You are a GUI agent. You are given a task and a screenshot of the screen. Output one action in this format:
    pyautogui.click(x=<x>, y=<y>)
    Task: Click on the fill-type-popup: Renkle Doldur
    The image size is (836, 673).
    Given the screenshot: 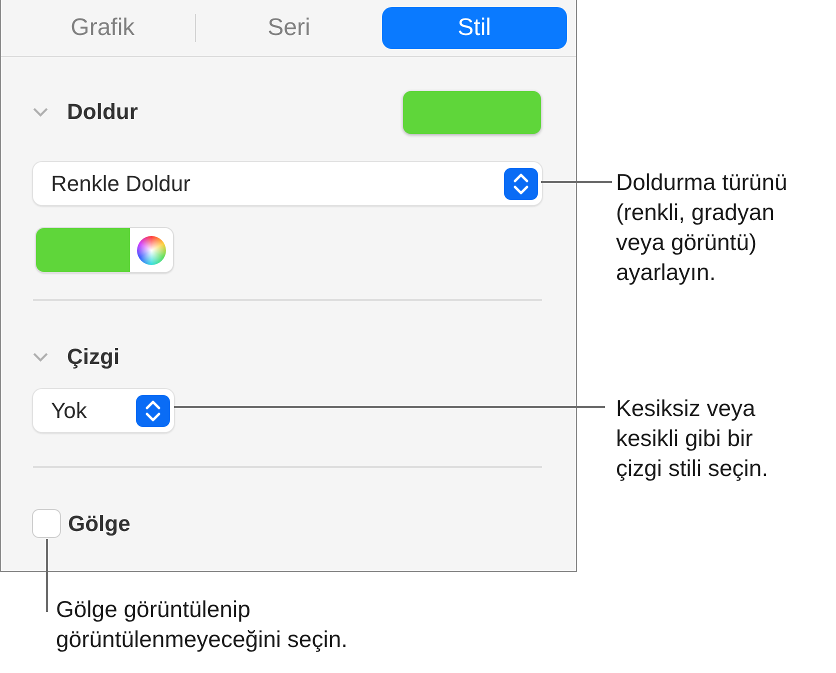 What is the action you would take?
    pyautogui.click(x=287, y=183)
    